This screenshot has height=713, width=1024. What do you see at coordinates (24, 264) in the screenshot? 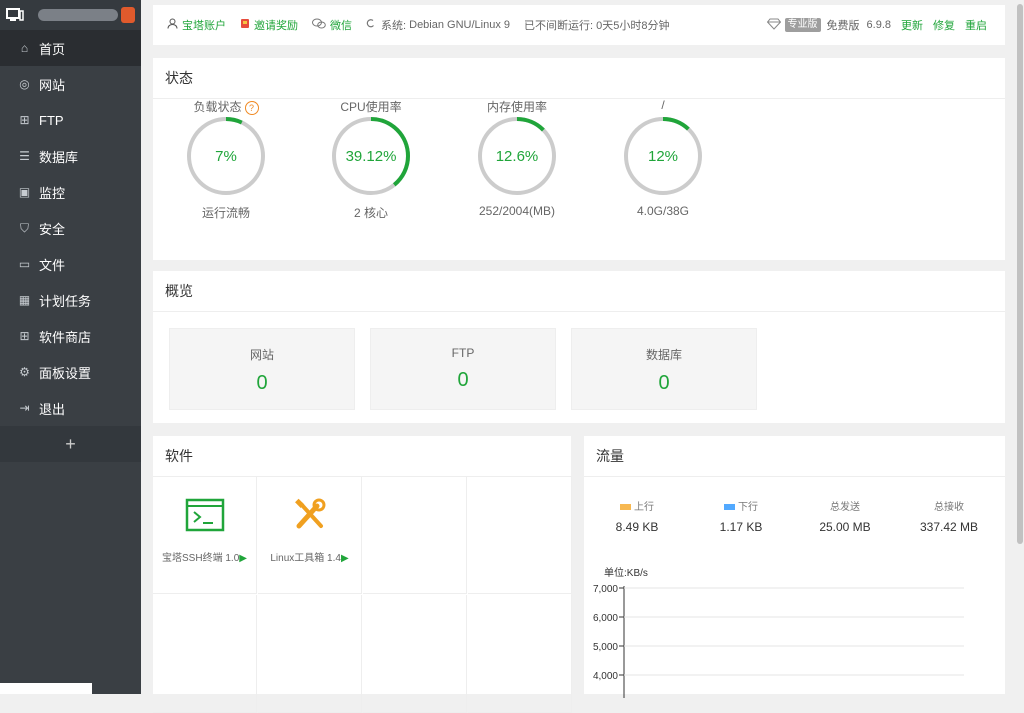
I see `folder-icon: ▭` at bounding box center [24, 264].